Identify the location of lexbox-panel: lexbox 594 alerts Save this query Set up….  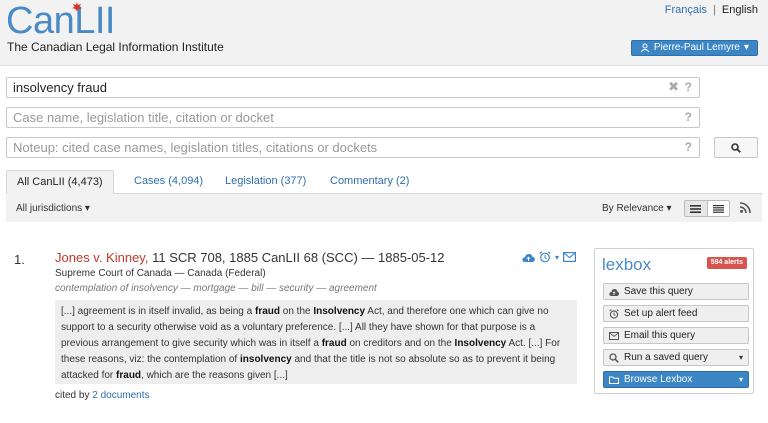
(674, 321).